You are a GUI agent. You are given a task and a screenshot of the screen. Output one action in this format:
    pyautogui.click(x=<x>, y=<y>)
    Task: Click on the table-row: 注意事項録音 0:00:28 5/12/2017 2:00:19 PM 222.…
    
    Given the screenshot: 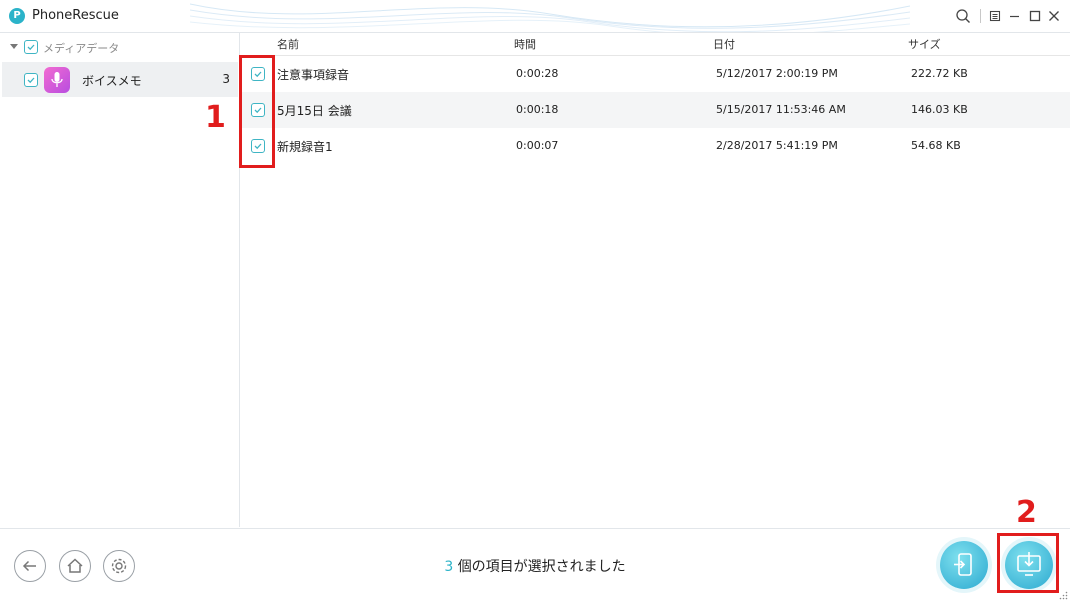 What is the action you would take?
    pyautogui.click(x=655, y=74)
    